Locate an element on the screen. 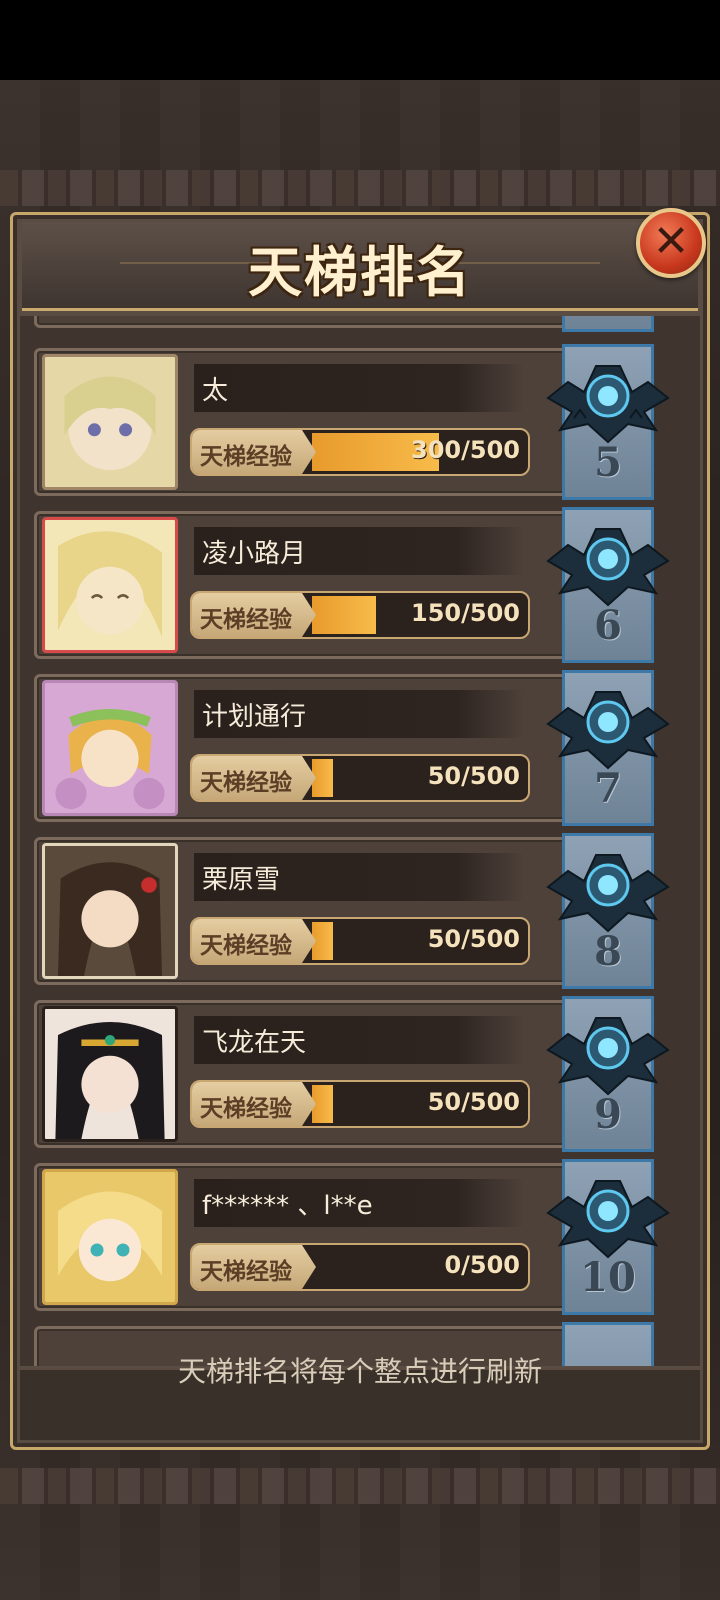  exp-value: 0/500 is located at coordinates (482, 1265).